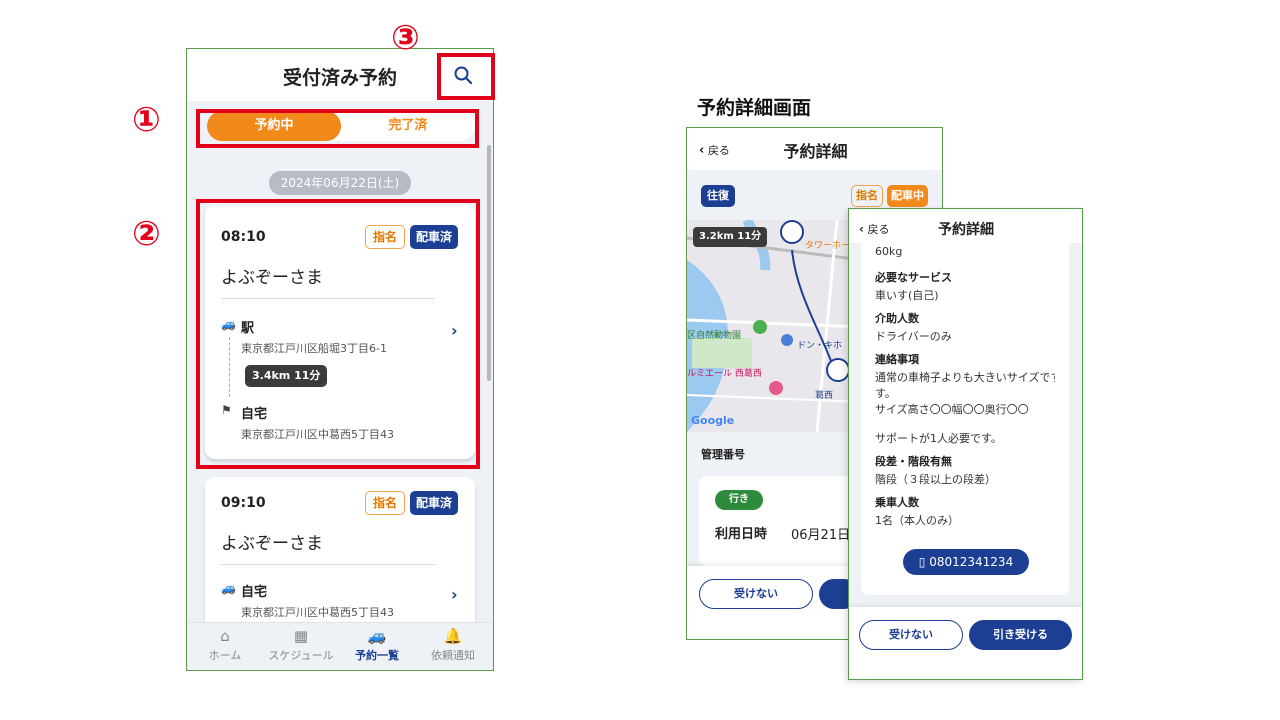 The image size is (1280, 720). I want to click on tab-reservations: 🚙 予約一覧, so click(377, 645).